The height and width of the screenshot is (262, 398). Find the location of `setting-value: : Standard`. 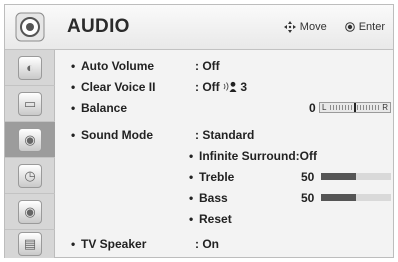

setting-value: : Standard is located at coordinates (225, 135).